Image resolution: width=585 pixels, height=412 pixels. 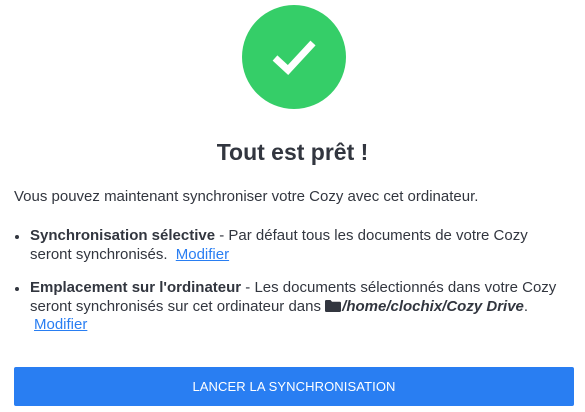 I want to click on page-title: Tout est prêt !, so click(x=292, y=152).